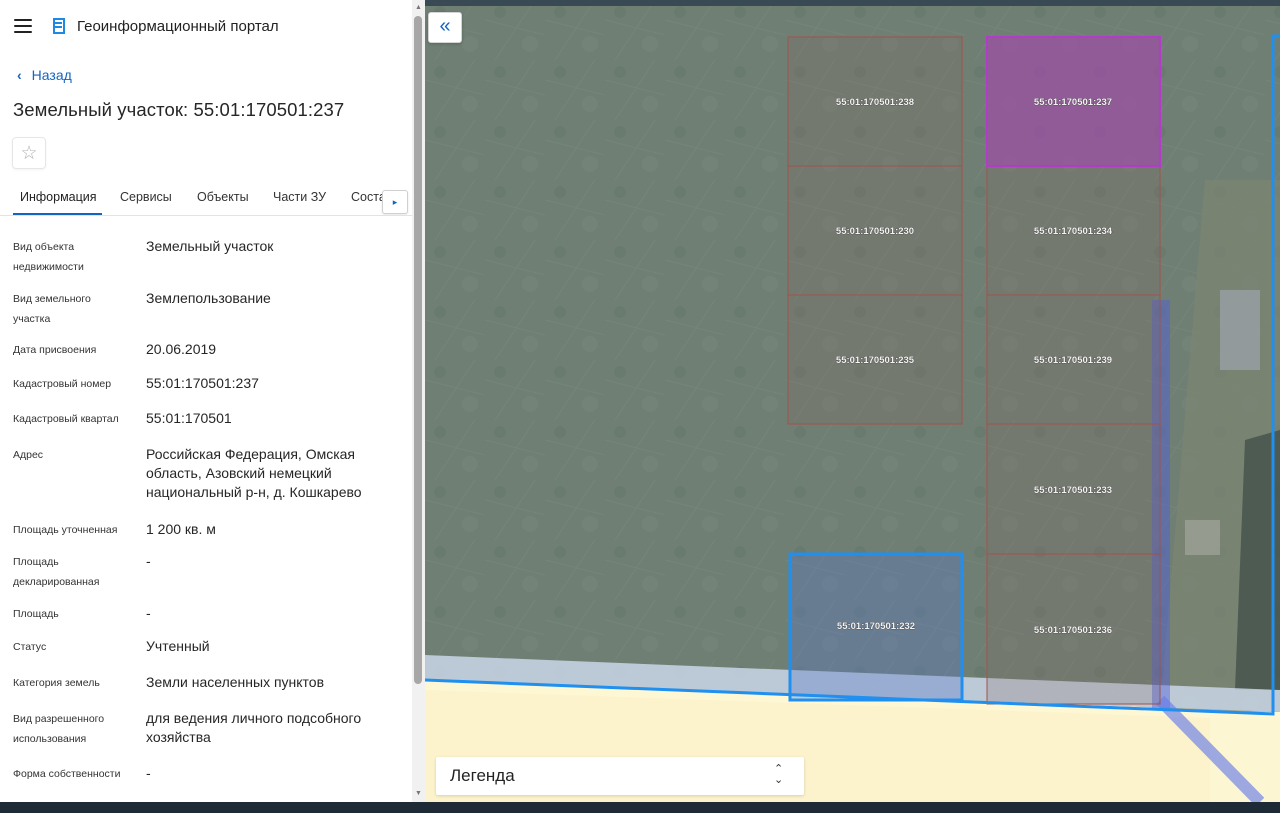 The image size is (1280, 813). I want to click on legend-label: Легенда, so click(482, 775).